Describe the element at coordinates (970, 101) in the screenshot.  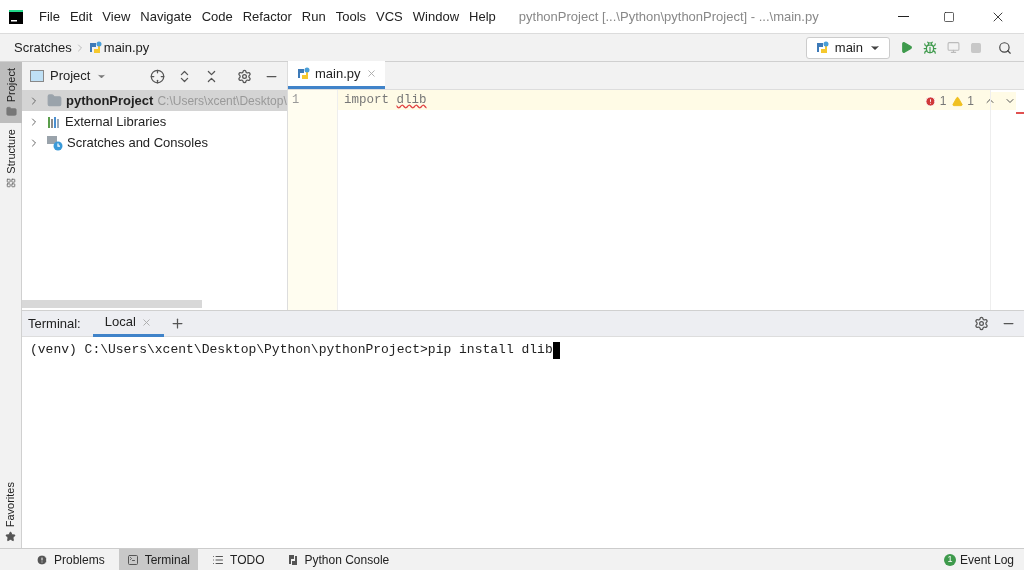
I see `warning-count: 1` at that location.